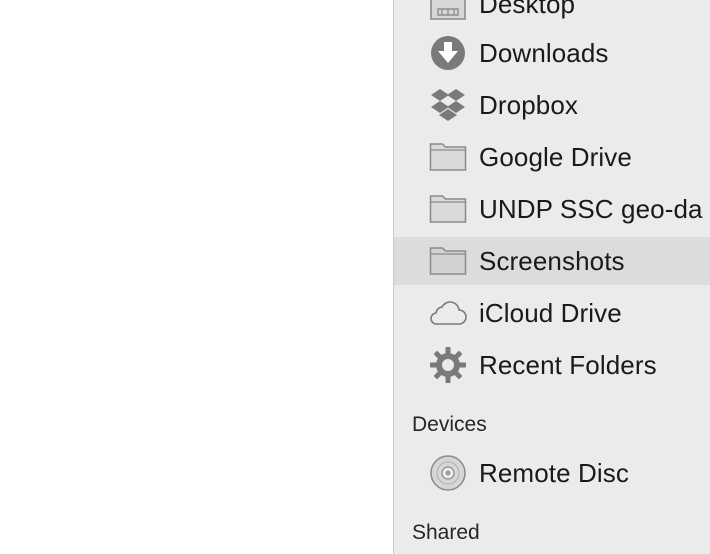 The image size is (710, 554). I want to click on sidebar-item-google-drive: Google Drive, so click(552, 157).